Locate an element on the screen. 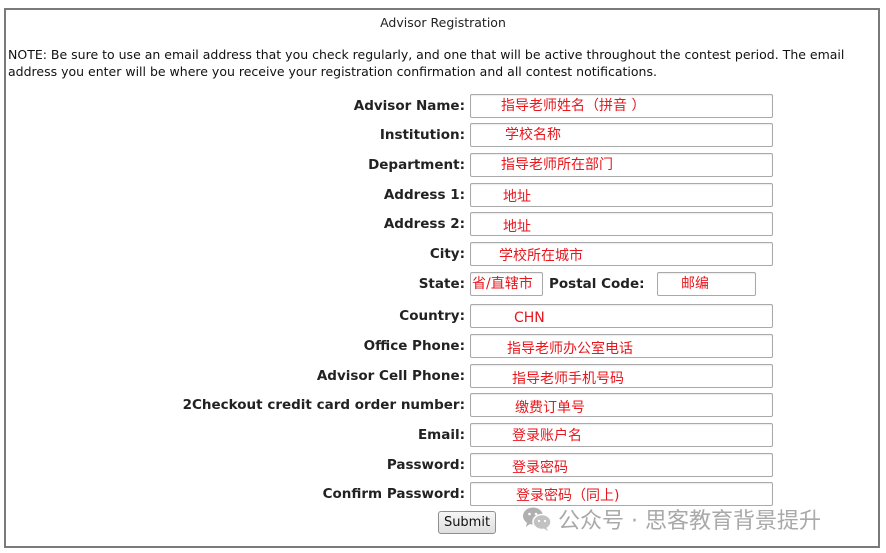  city-label: City: is located at coordinates (447, 254).